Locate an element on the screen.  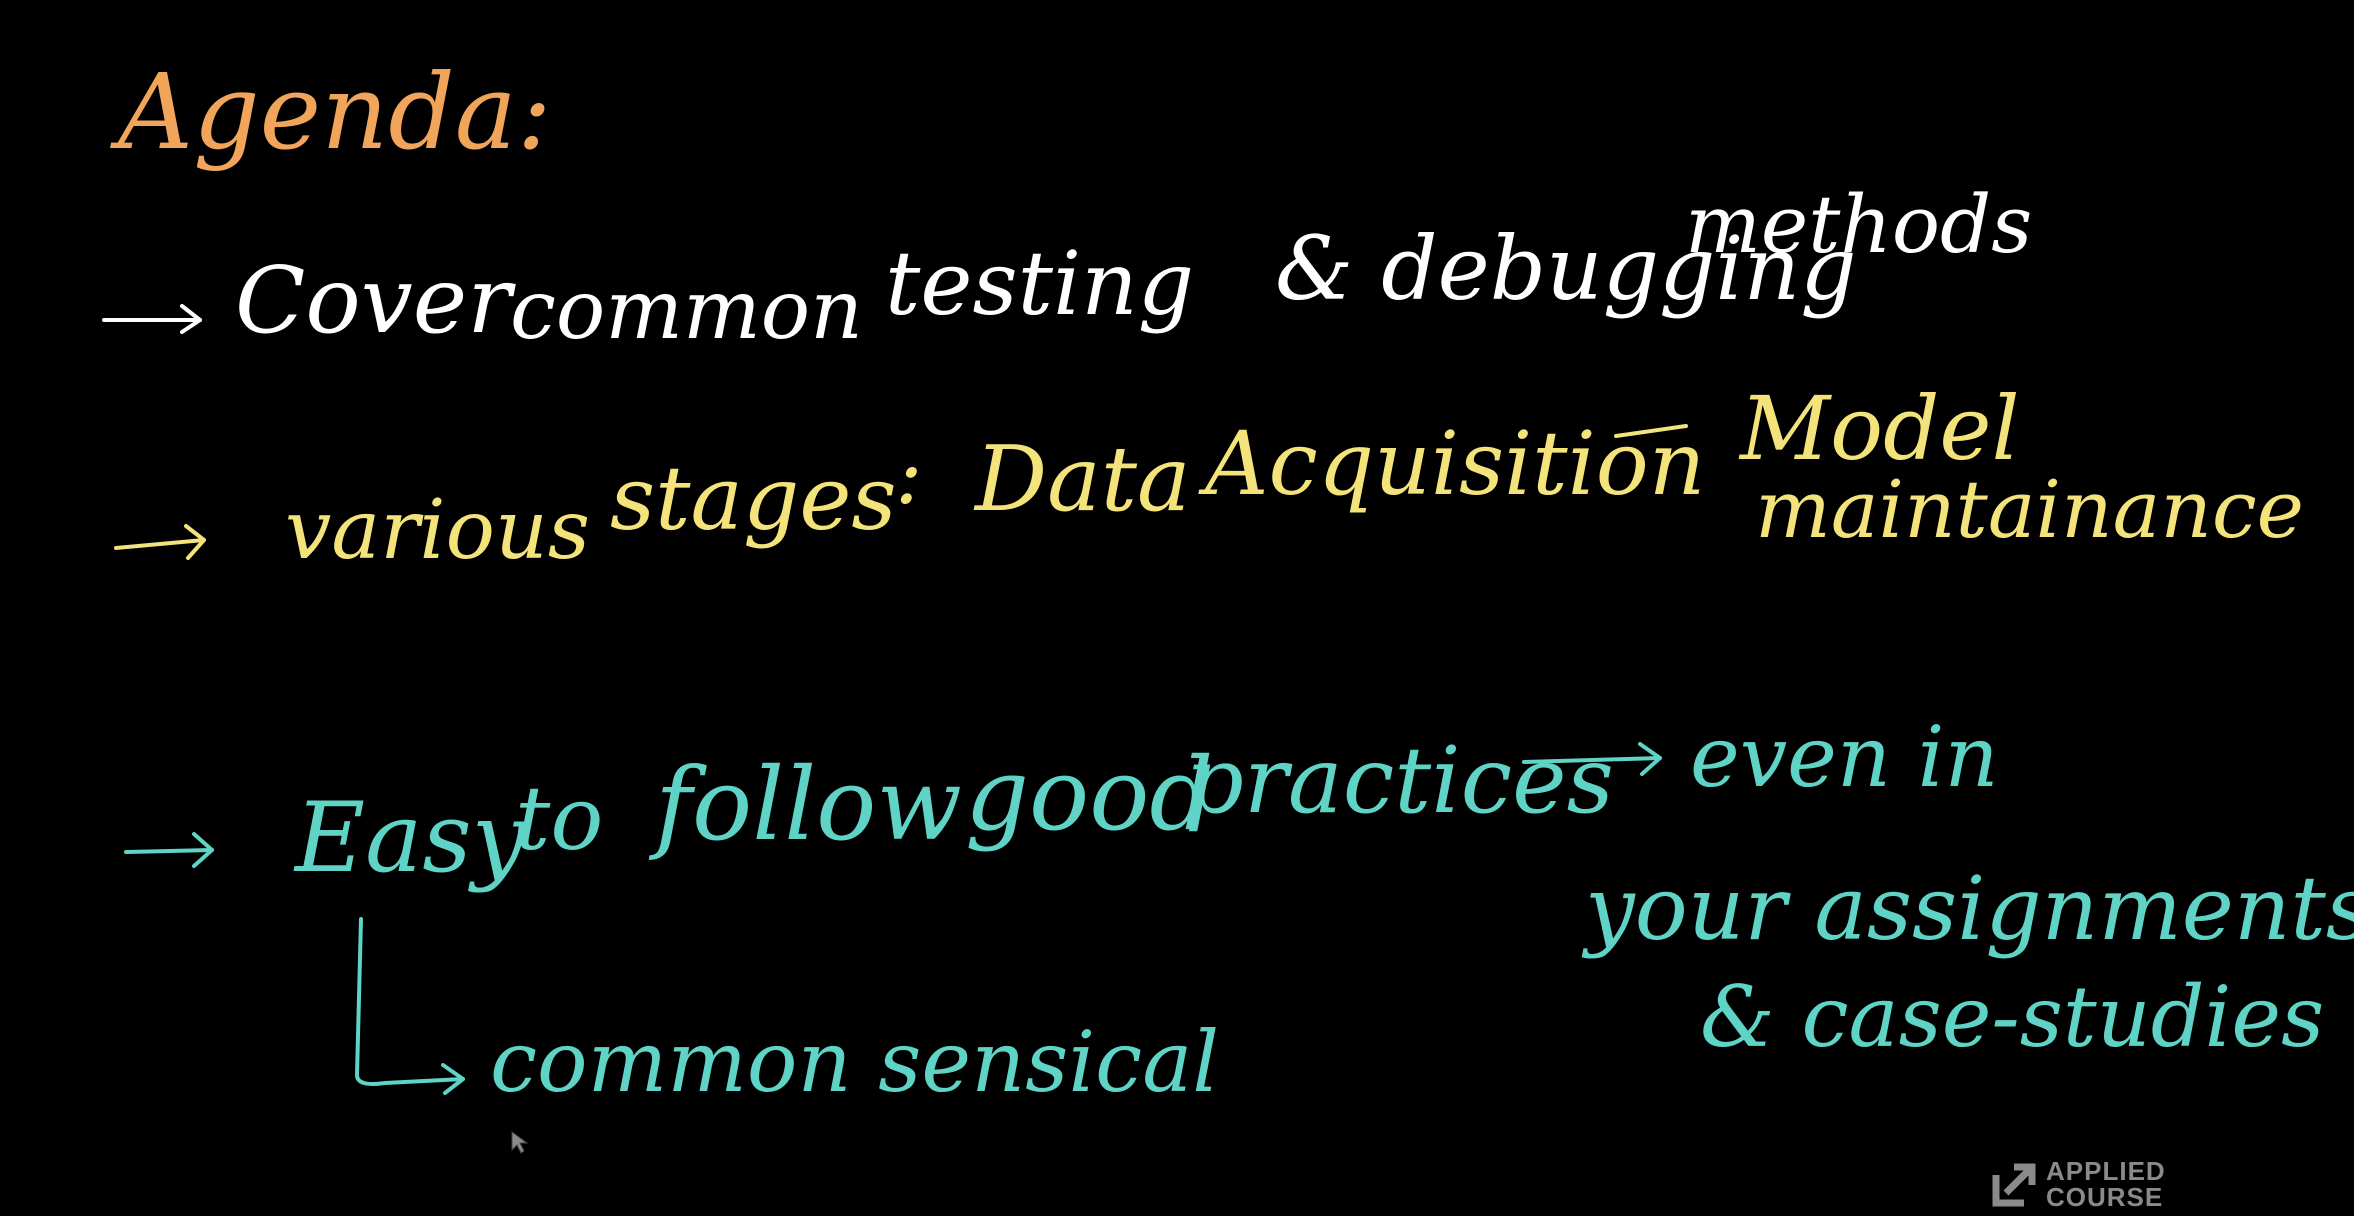
line3-to: to is located at coordinates (559, 818).